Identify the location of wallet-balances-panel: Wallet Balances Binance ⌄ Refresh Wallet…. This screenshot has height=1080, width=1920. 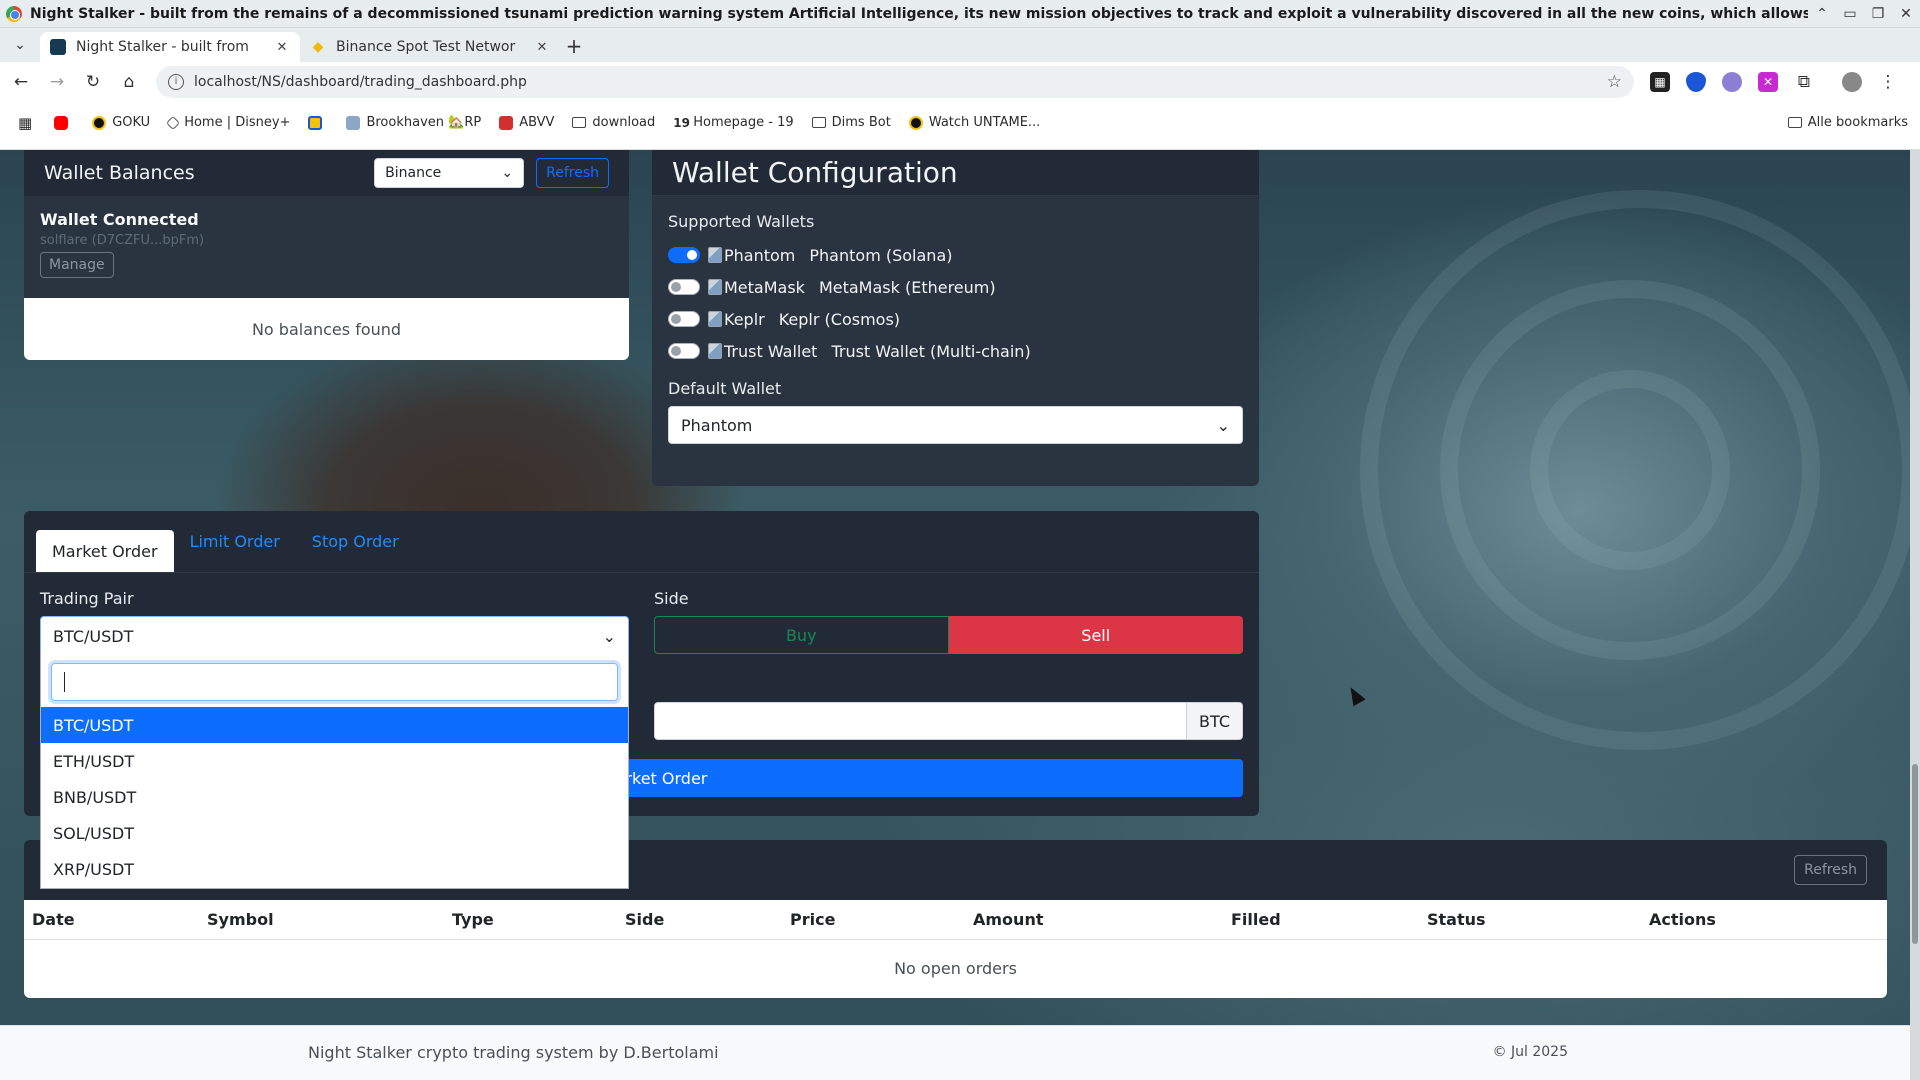
(326, 255).